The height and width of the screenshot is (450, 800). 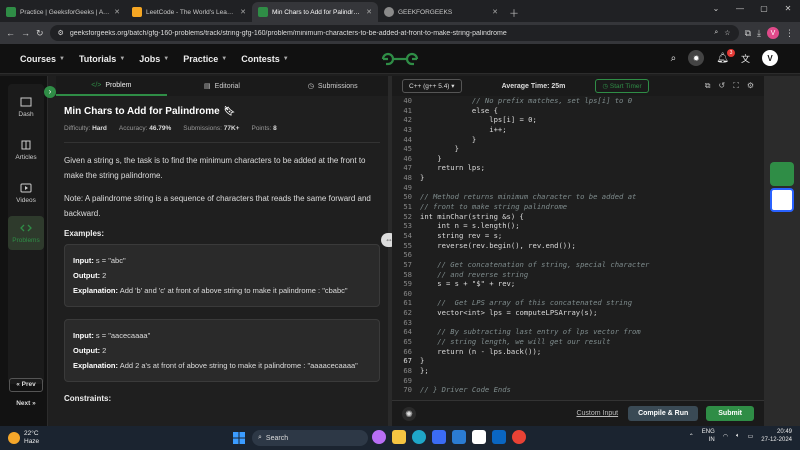 I want to click on code-line: 41 else {, so click(x=578, y=111).